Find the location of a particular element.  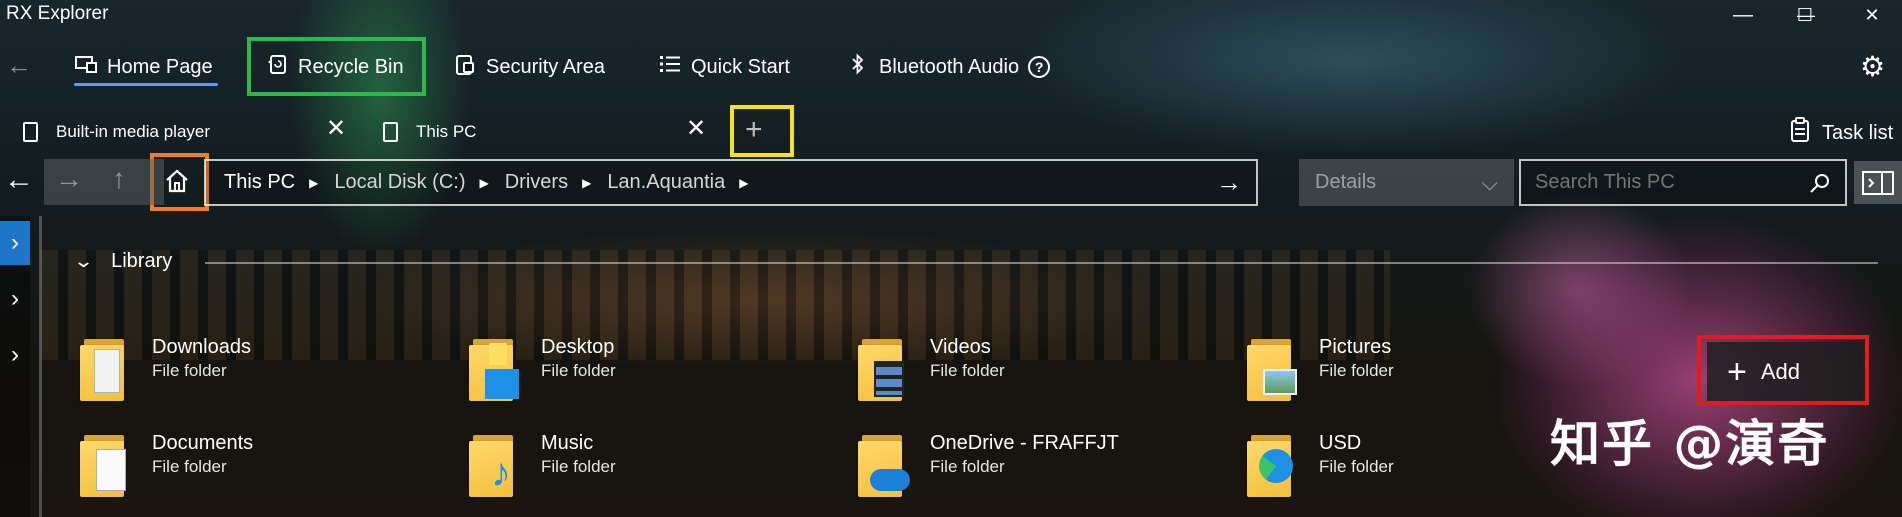

videos-folder-icon is located at coordinates (883, 370).